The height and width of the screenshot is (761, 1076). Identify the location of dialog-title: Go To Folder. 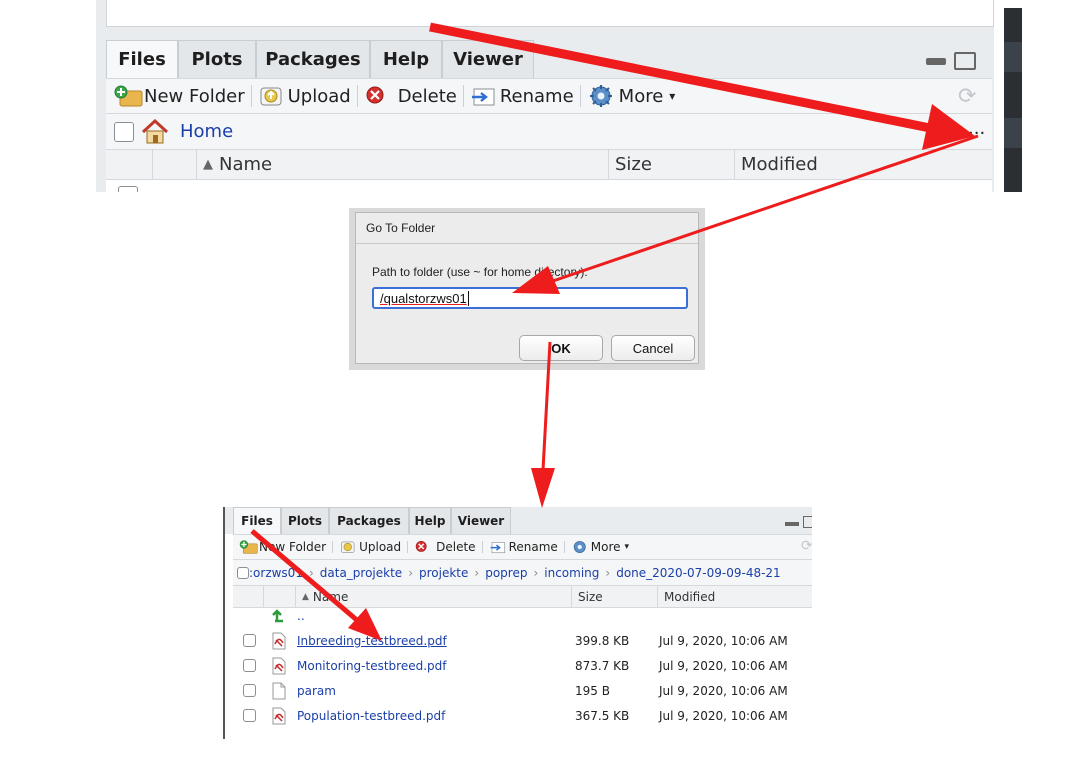
(401, 228).